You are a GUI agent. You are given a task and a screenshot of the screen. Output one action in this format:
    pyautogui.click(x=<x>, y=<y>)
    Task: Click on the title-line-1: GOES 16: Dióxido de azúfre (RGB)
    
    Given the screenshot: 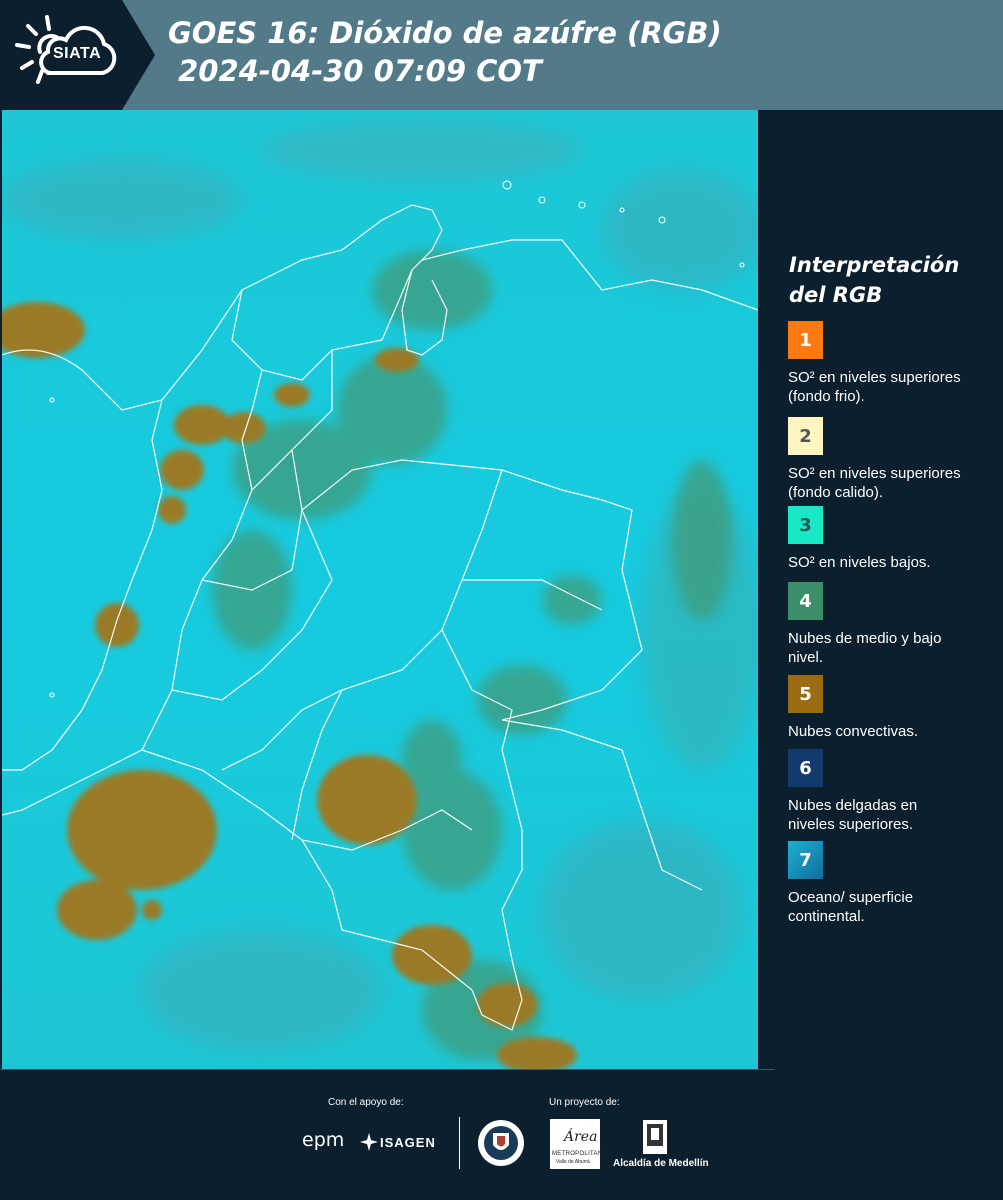 What is the action you would take?
    pyautogui.click(x=445, y=33)
    